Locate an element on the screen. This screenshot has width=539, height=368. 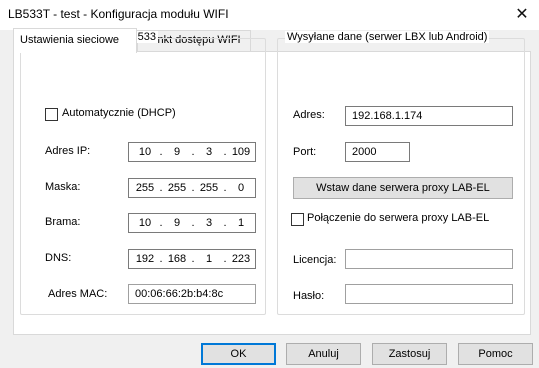
ip-octet: 10 is located at coordinates (145, 152).